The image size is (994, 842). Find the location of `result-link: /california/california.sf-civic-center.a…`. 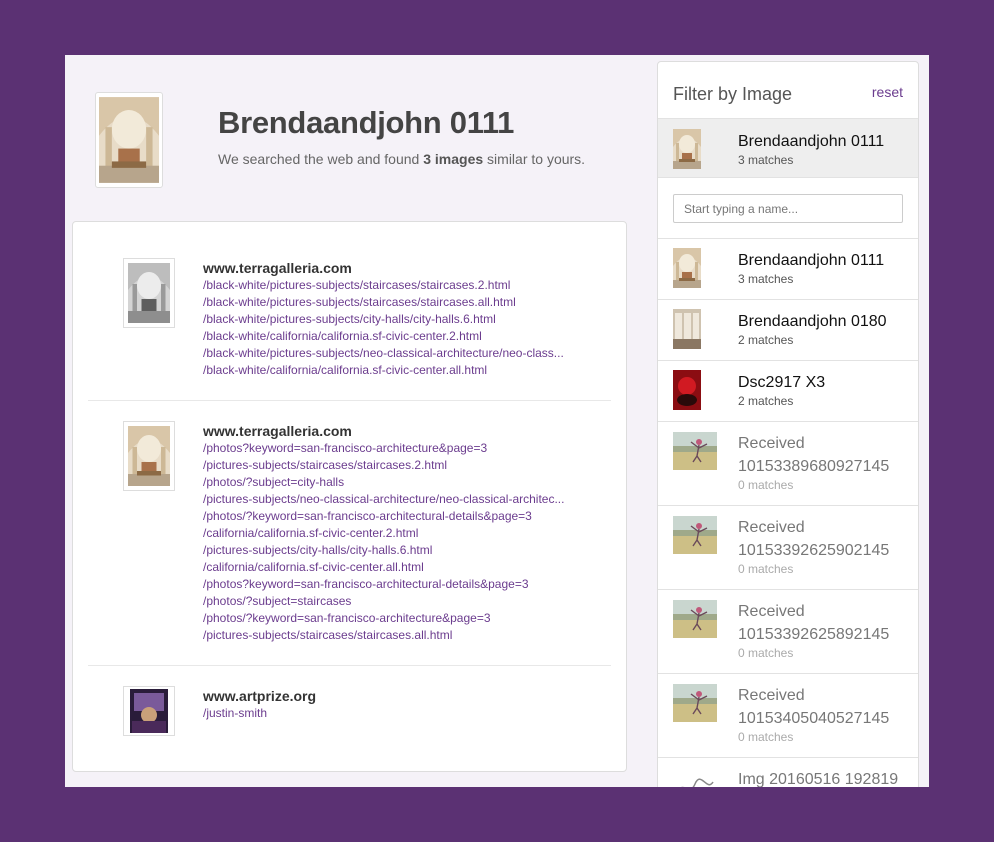

result-link: /california/california.sf-civic-center.a… is located at coordinates (393, 567).